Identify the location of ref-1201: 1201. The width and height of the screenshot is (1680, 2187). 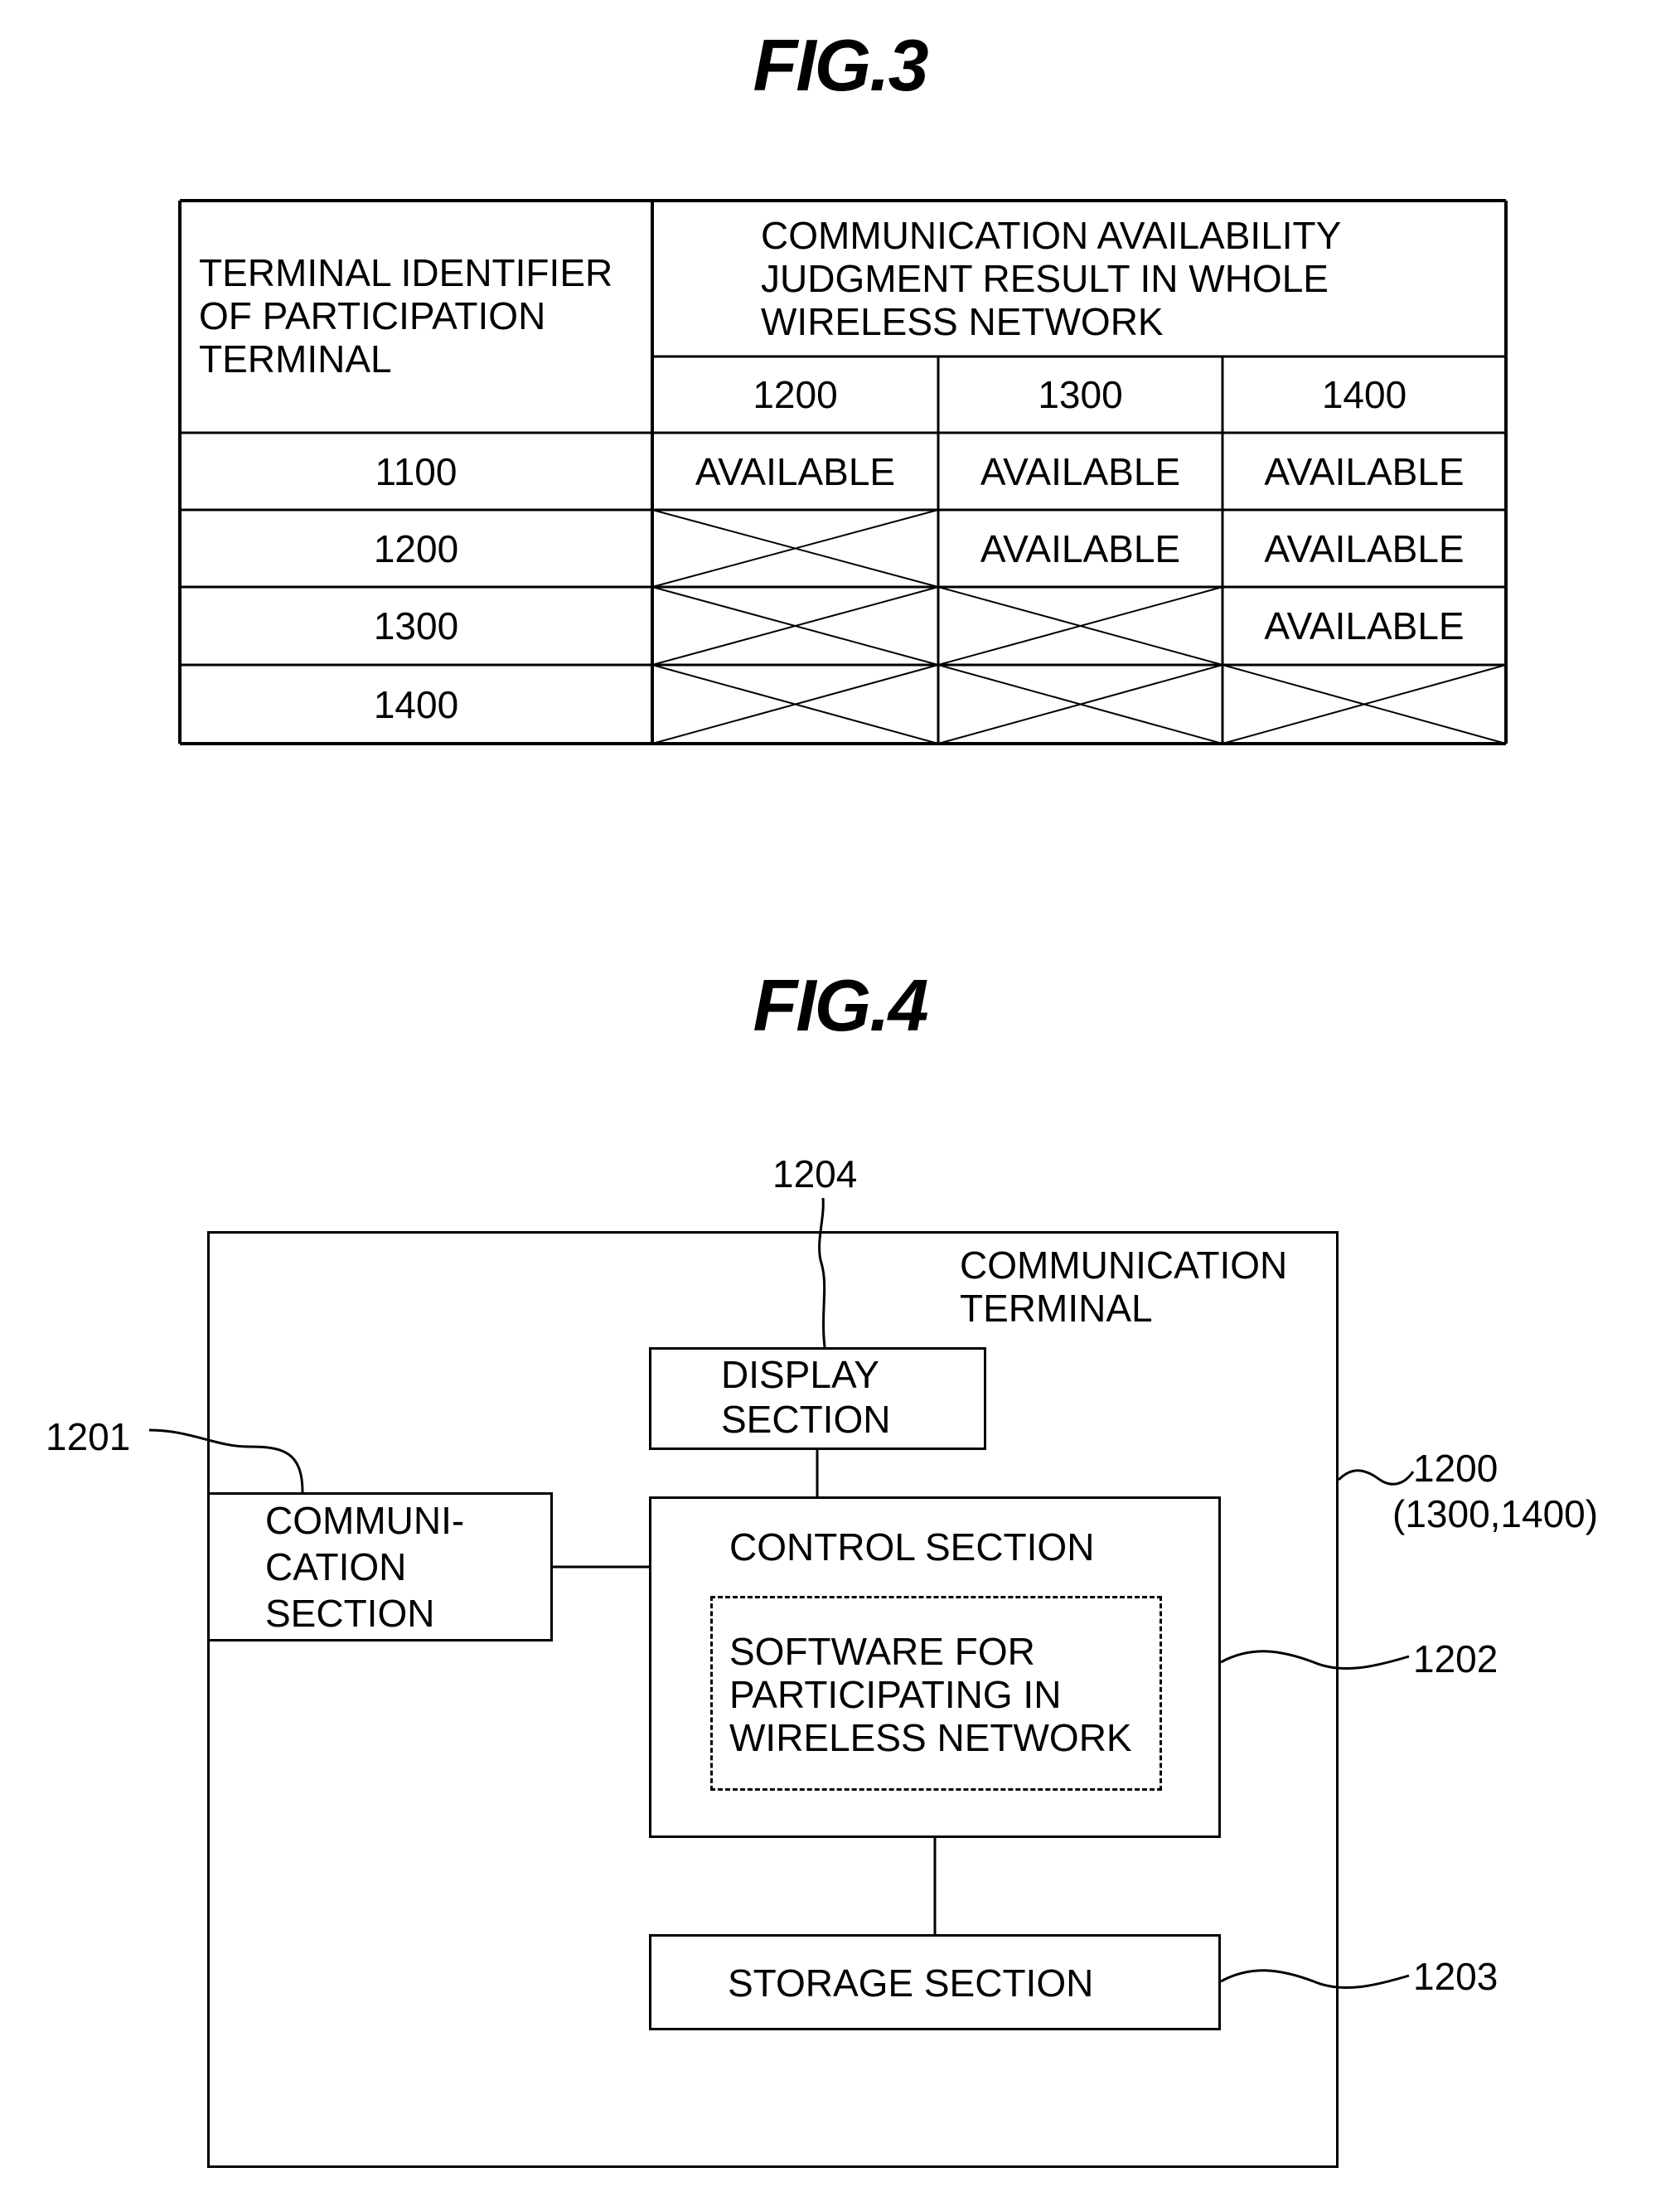
(88, 1436).